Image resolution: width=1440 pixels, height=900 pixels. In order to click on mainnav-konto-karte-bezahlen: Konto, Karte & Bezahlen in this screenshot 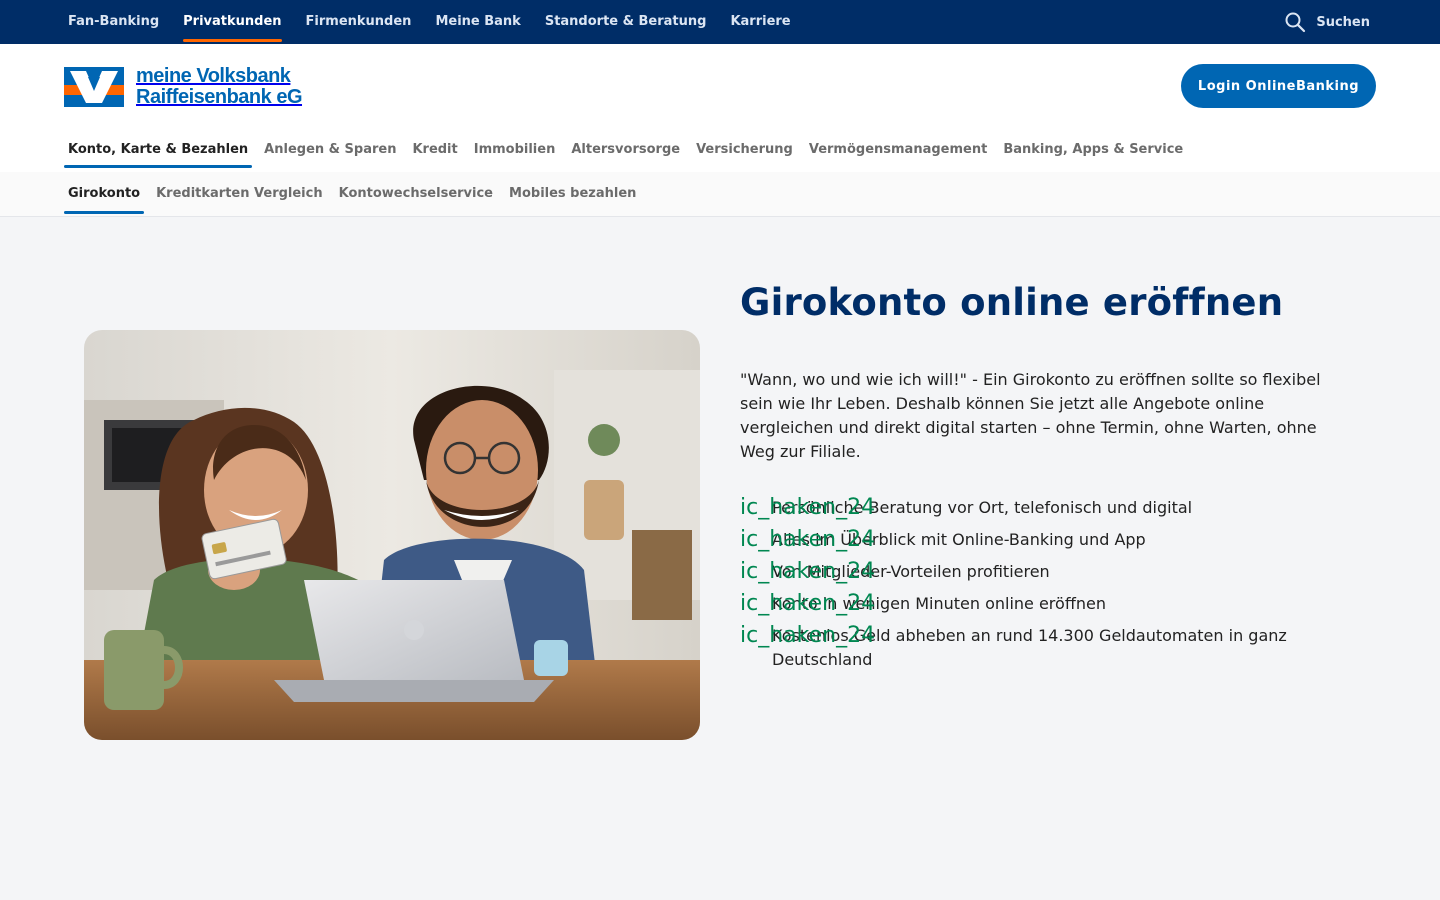, I will do `click(158, 150)`.